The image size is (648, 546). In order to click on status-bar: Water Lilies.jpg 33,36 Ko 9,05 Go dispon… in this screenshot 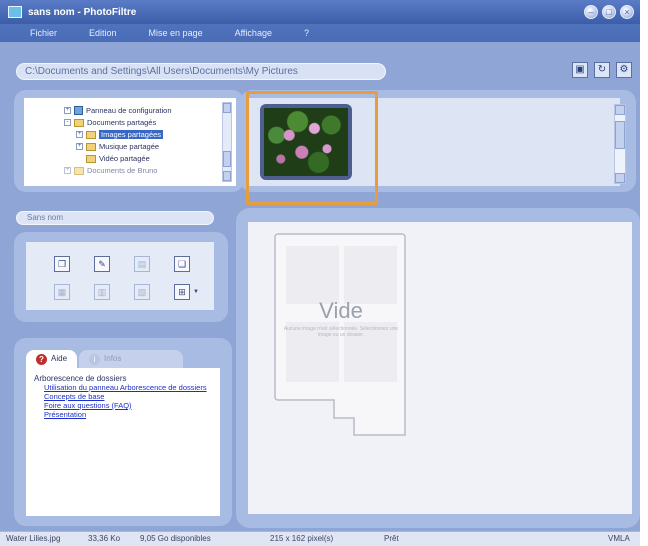, I will do `click(320, 538)`.